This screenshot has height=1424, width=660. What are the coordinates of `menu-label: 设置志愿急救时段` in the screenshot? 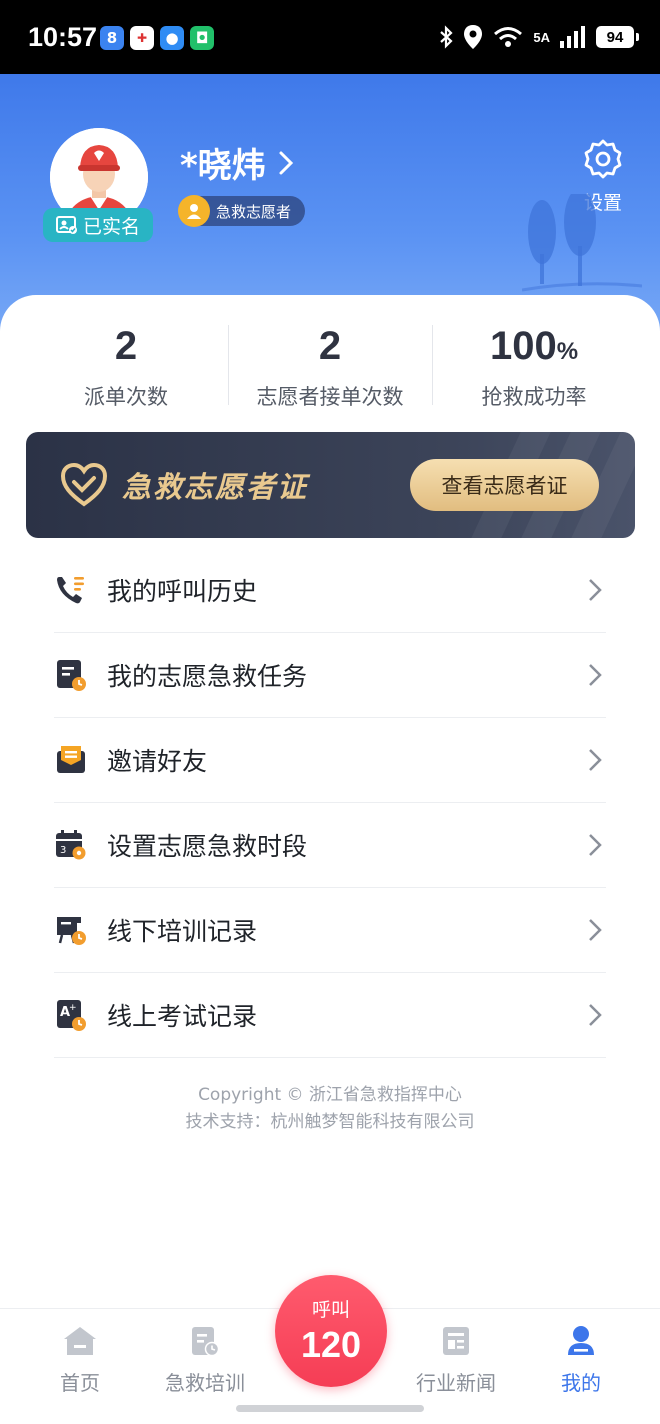 It's located at (207, 846).